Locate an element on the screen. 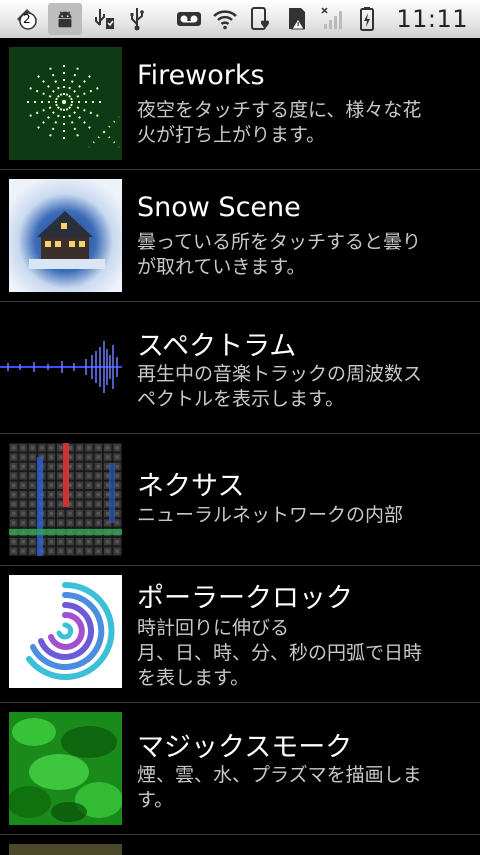  wallpaper-description: 煙、雲、水、プラズマを描画しま す。 is located at coordinates (279, 787).